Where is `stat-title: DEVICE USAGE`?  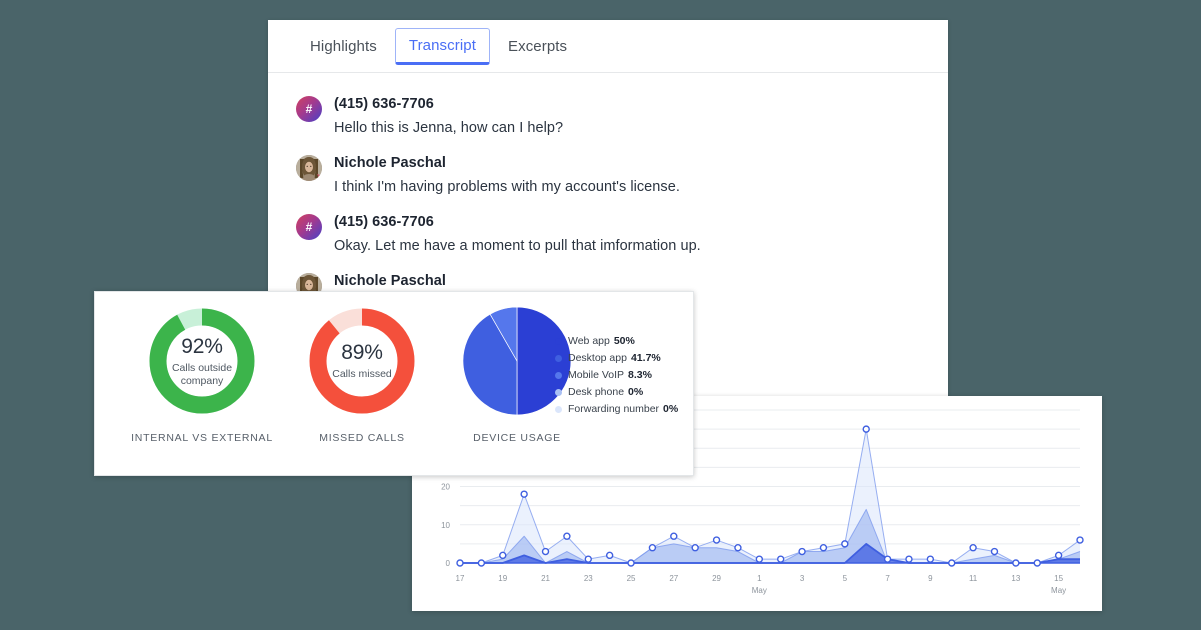
stat-title: DEVICE USAGE is located at coordinates (517, 438).